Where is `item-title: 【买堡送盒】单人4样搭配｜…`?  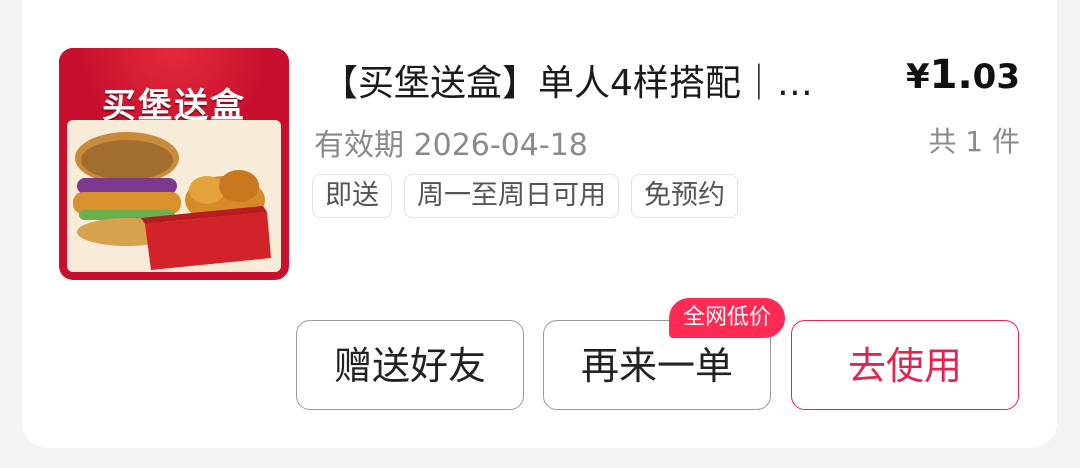 item-title: 【买堡送盒】单人4样搭配｜… is located at coordinates (567, 80).